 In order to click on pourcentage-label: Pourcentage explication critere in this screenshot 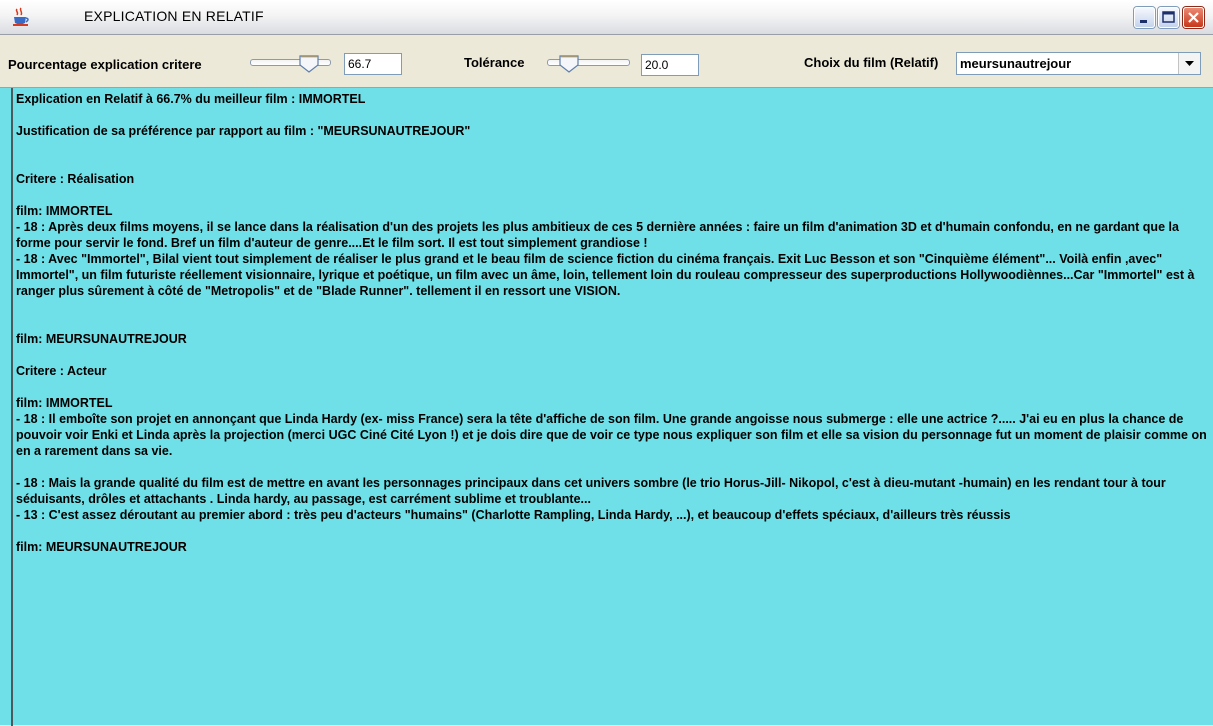, I will do `click(105, 64)`.